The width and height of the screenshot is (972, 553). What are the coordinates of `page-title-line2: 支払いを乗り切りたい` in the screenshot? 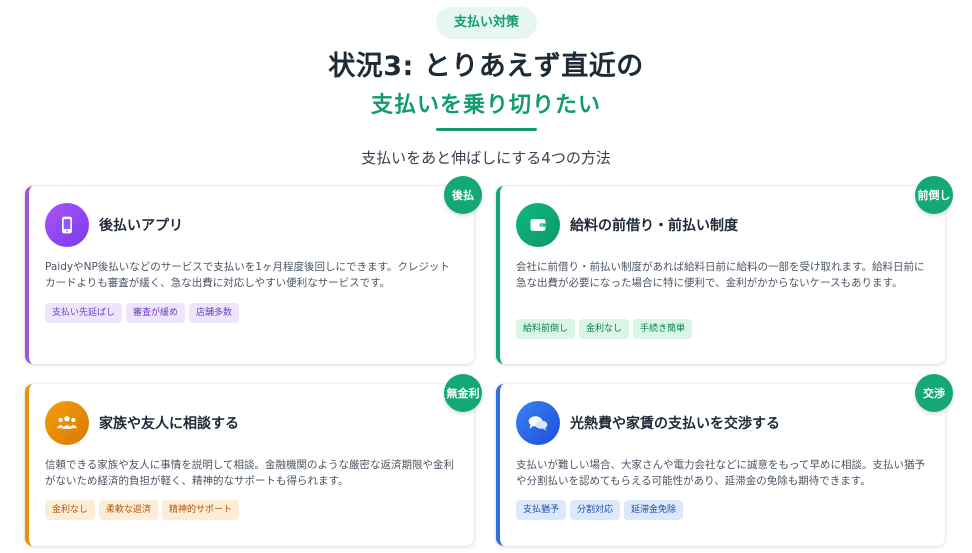 It's located at (485, 105).